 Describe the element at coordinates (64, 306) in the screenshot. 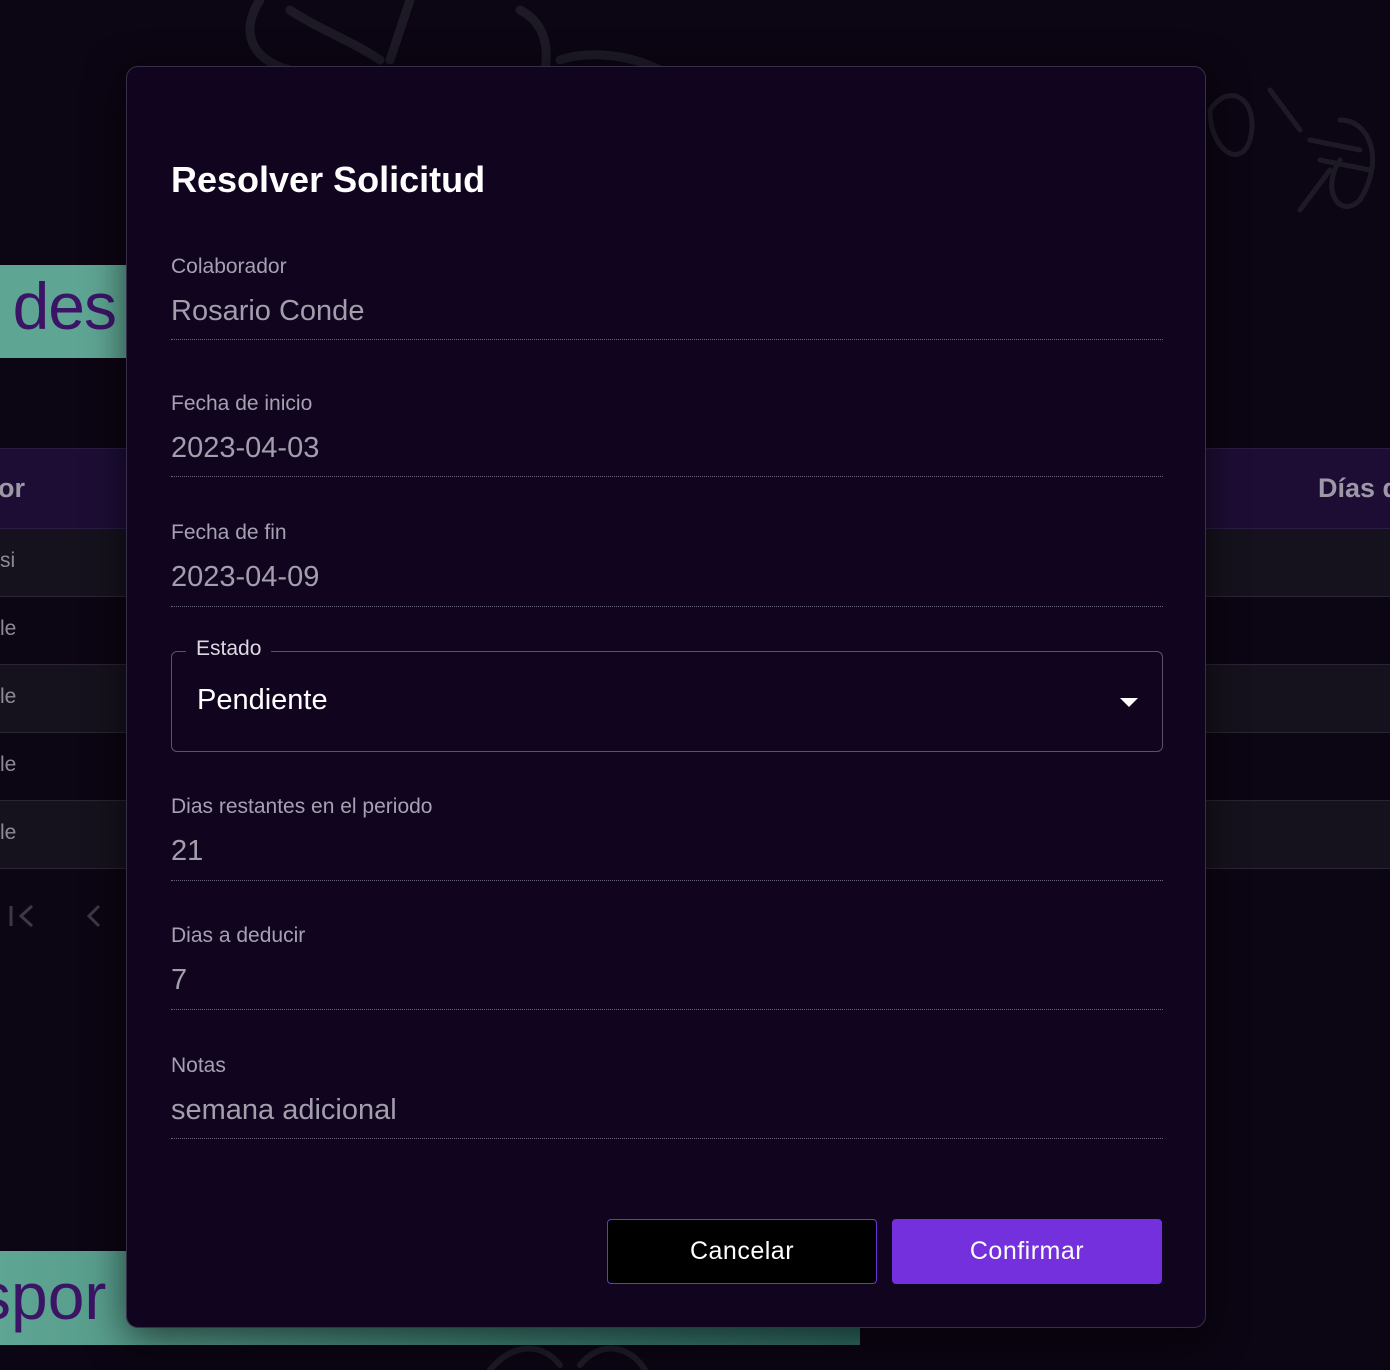

I see `background-banner-top-text: des` at that location.